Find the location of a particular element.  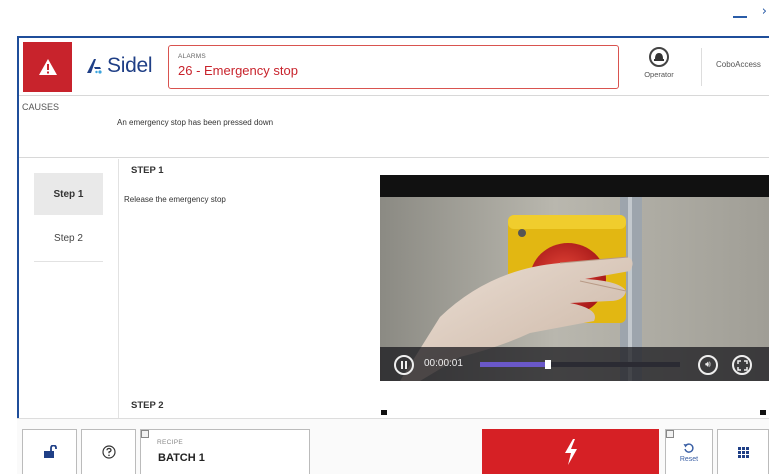

grid-icon is located at coordinates (743, 452).